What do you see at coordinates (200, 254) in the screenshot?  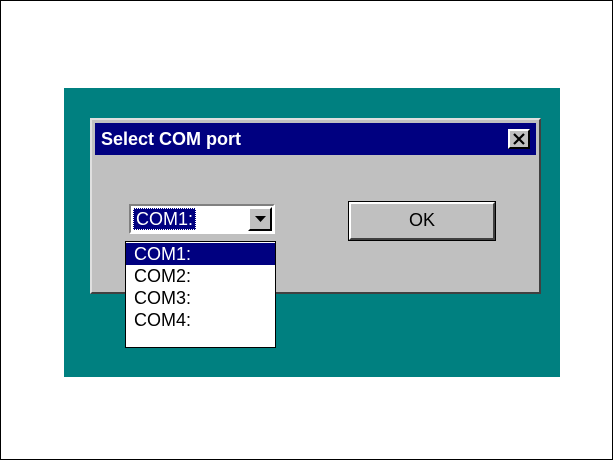 I see `dropdown-option-com1: COM1:` at bounding box center [200, 254].